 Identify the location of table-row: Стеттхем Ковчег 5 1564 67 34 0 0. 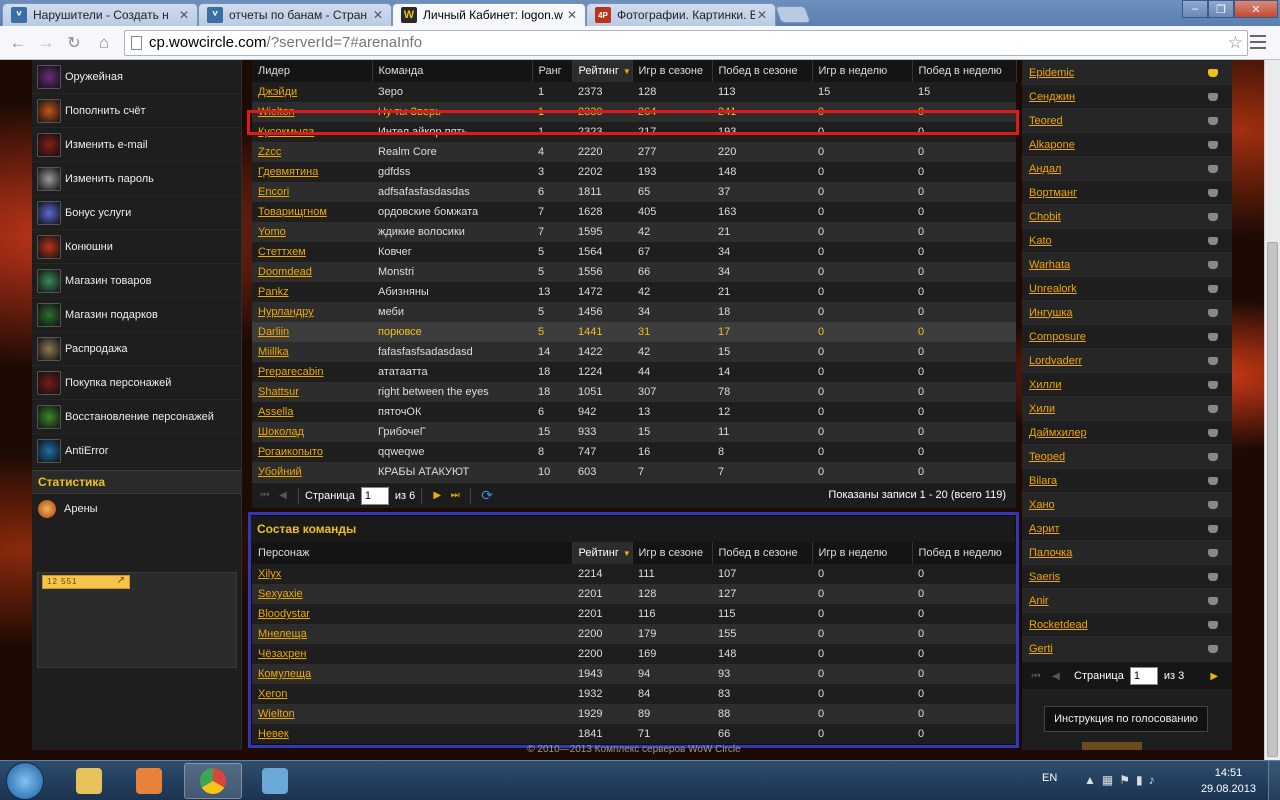
(634, 252).